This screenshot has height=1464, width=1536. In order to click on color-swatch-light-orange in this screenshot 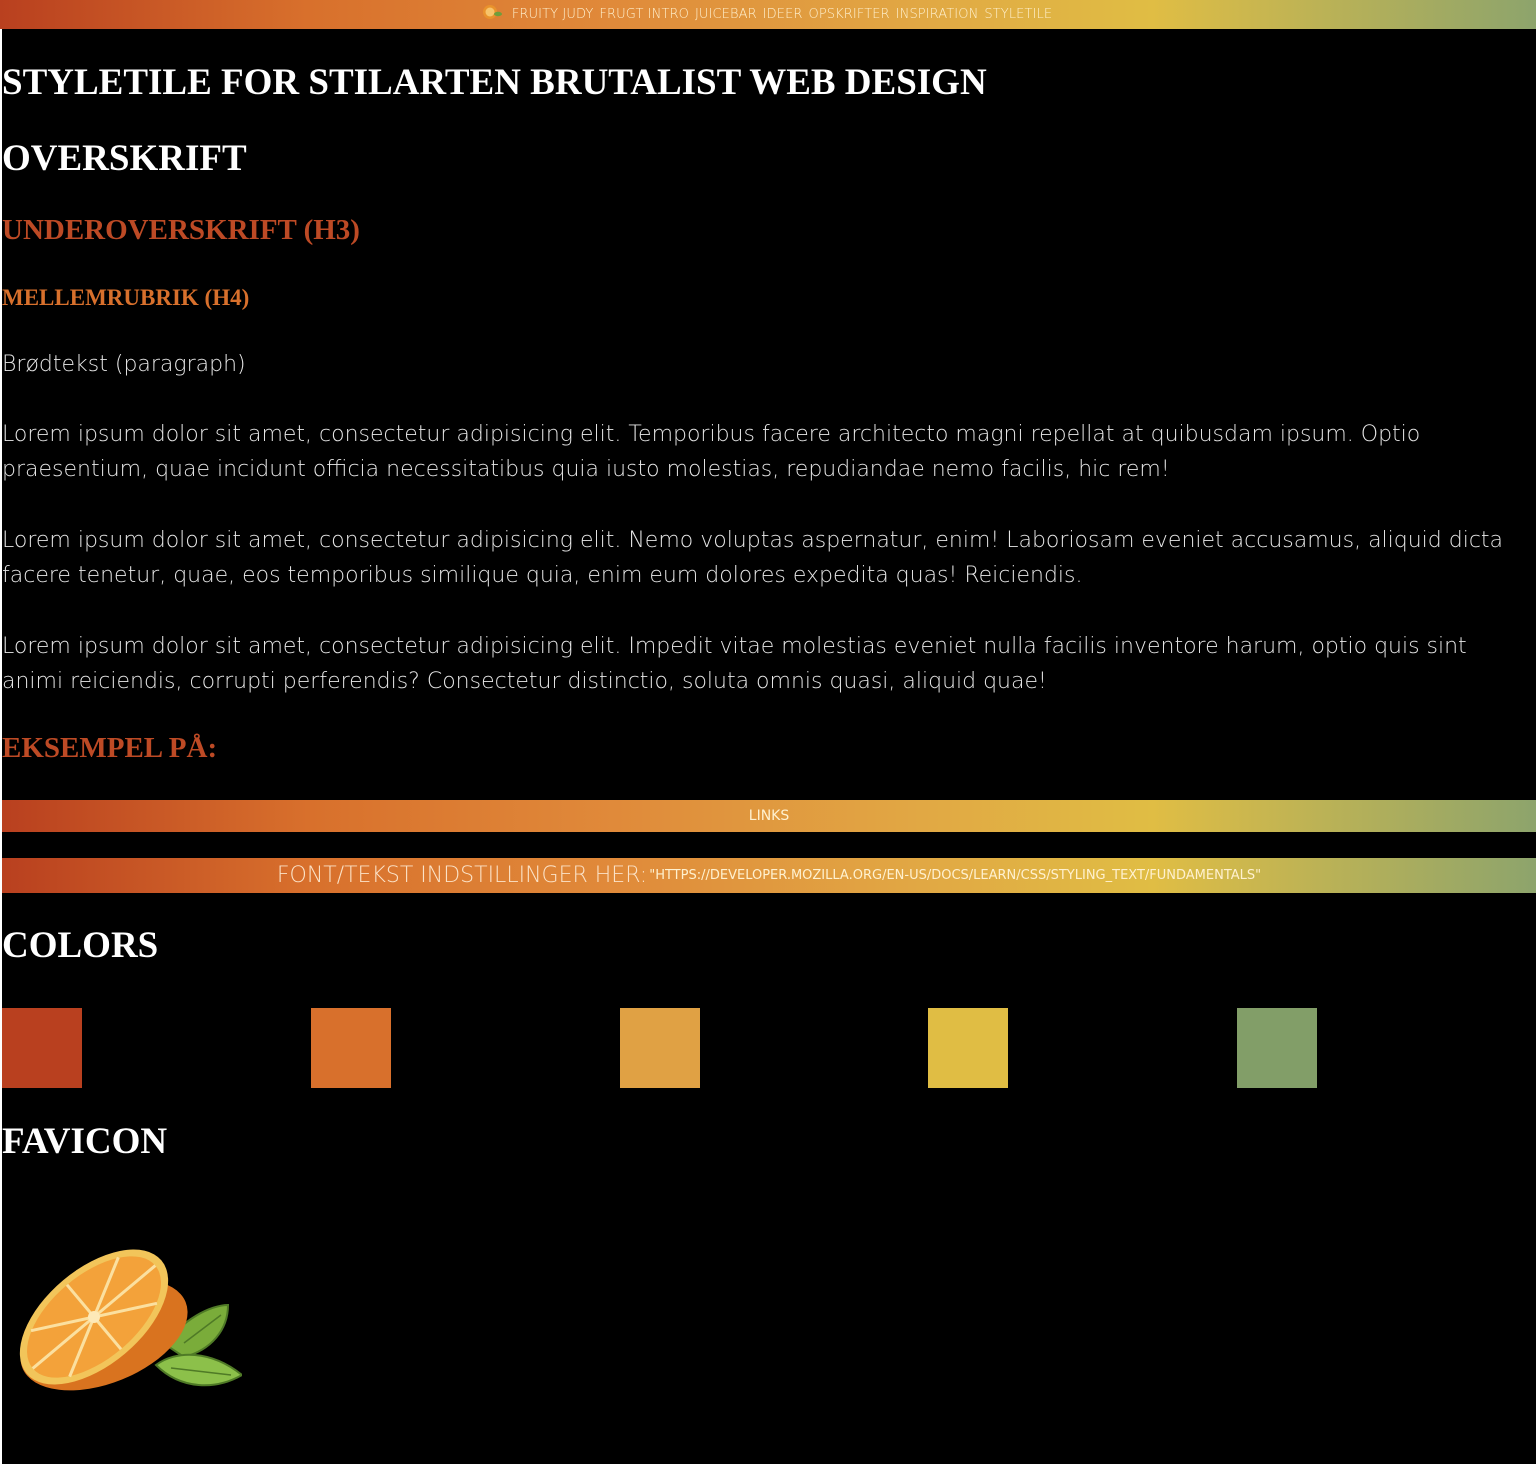, I will do `click(660, 1048)`.